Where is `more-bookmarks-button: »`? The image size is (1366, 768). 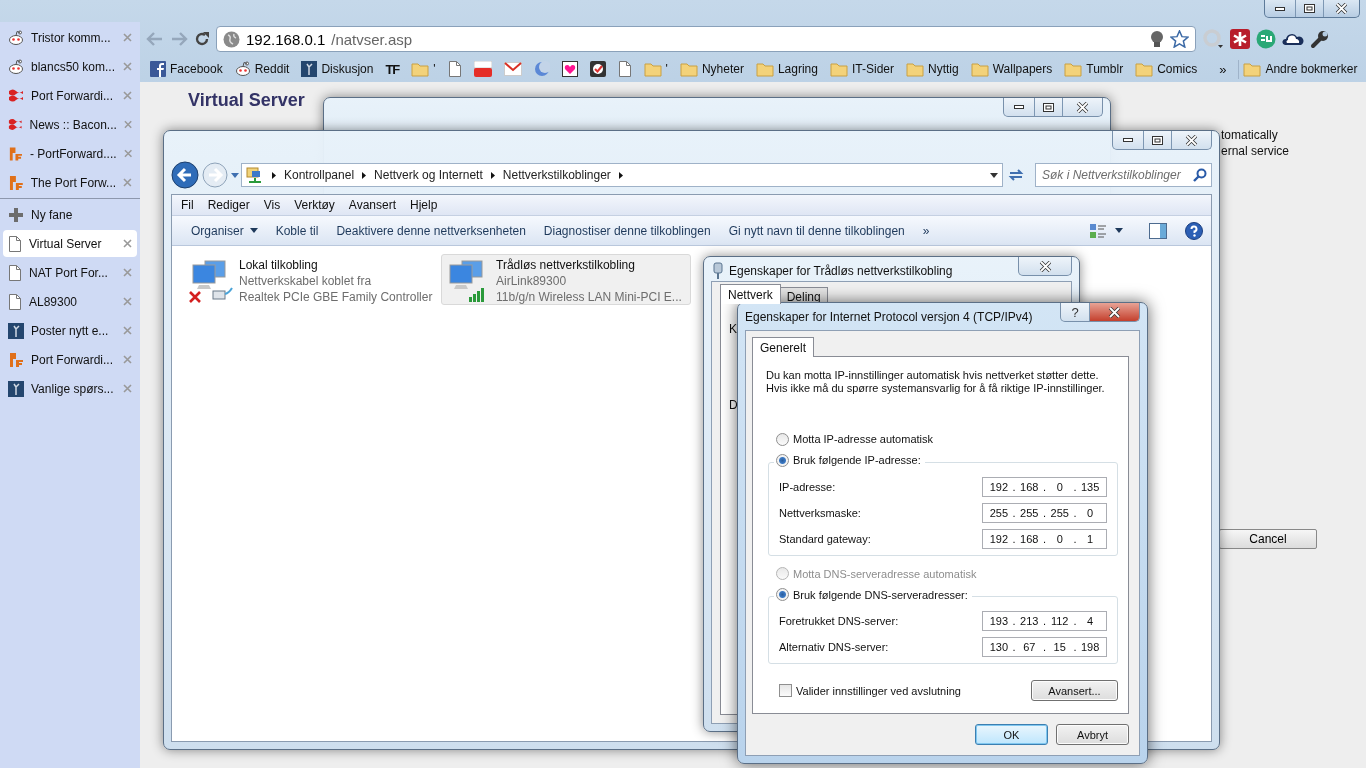 more-bookmarks-button: » is located at coordinates (1220, 69).